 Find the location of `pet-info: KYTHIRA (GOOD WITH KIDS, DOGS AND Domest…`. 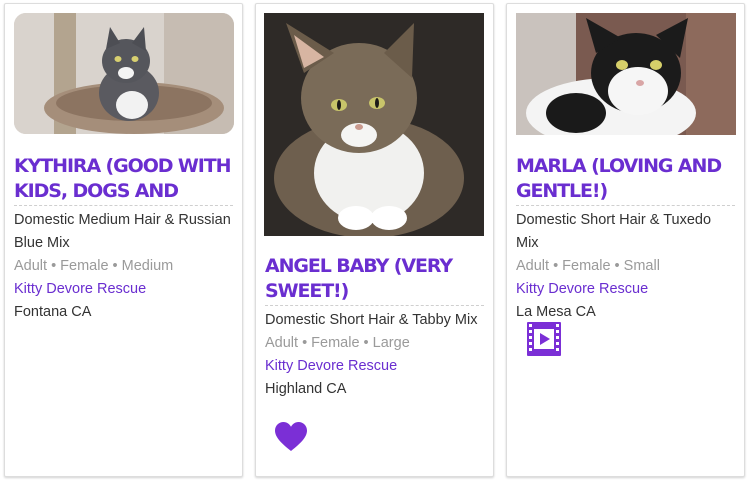

pet-info: KYTHIRA (GOOD WITH KIDS, DOGS AND Domest… is located at coordinates (123, 239).